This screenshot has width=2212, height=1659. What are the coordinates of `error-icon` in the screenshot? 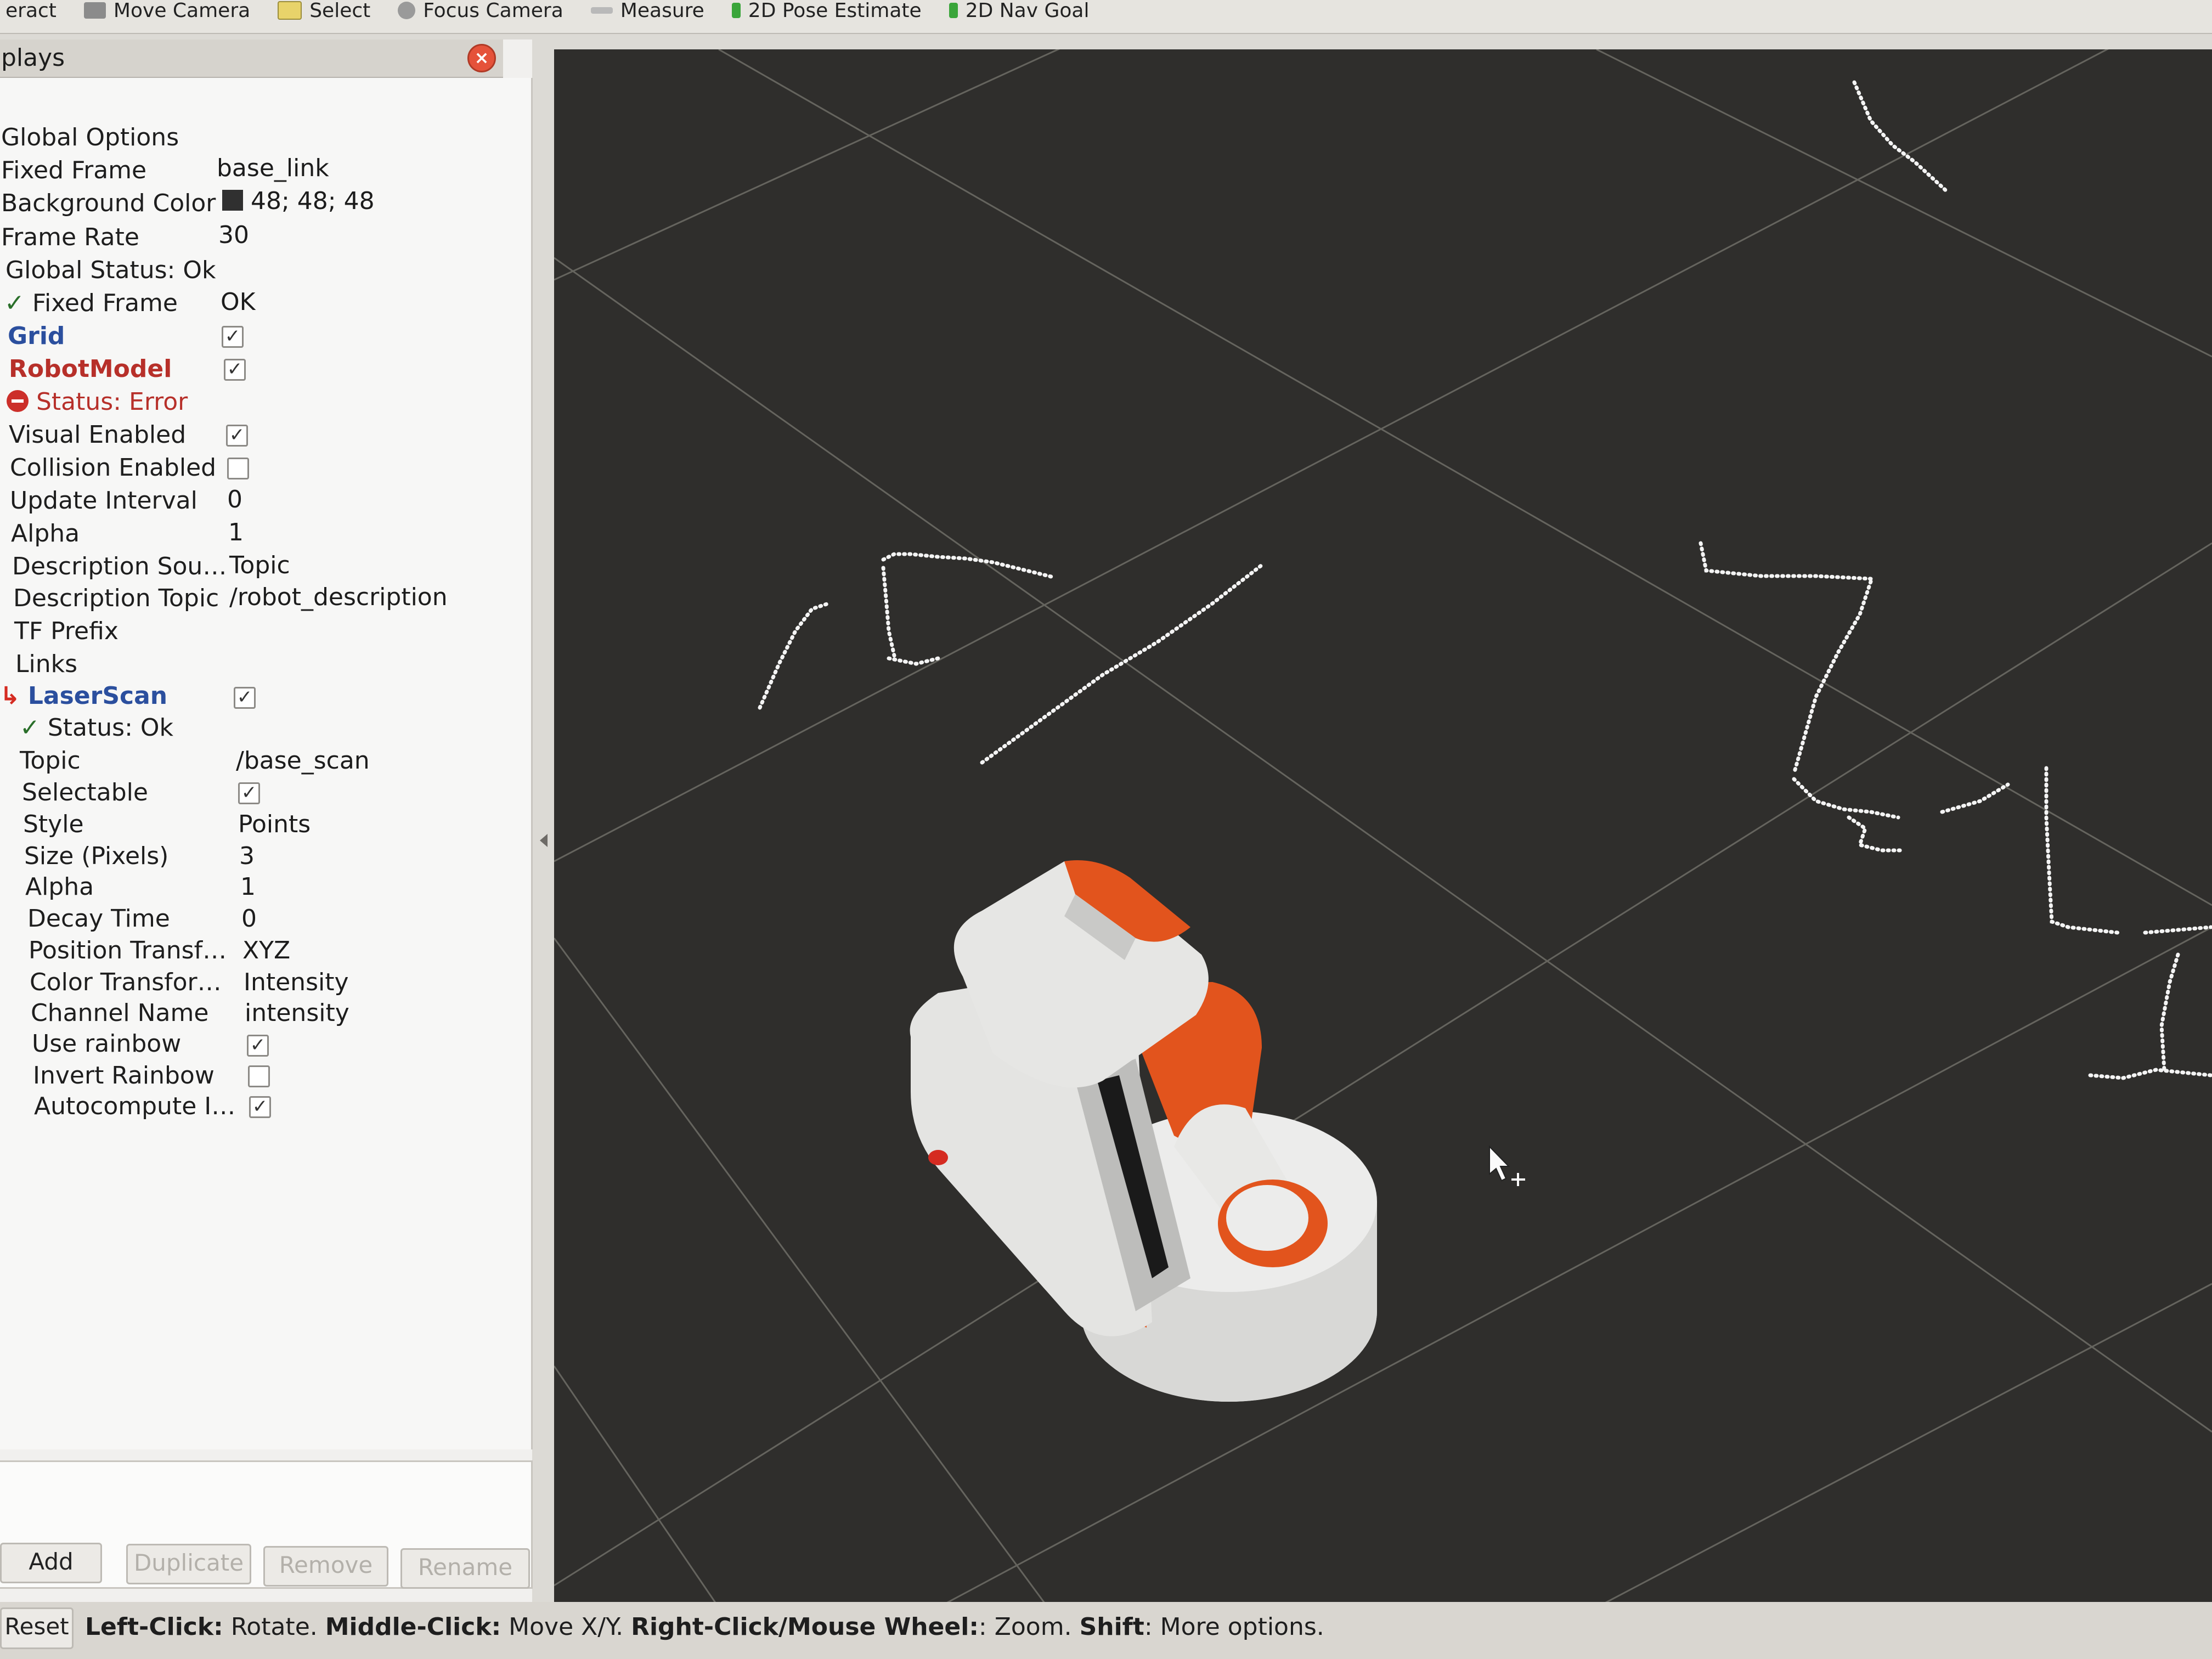 It's located at (18, 401).